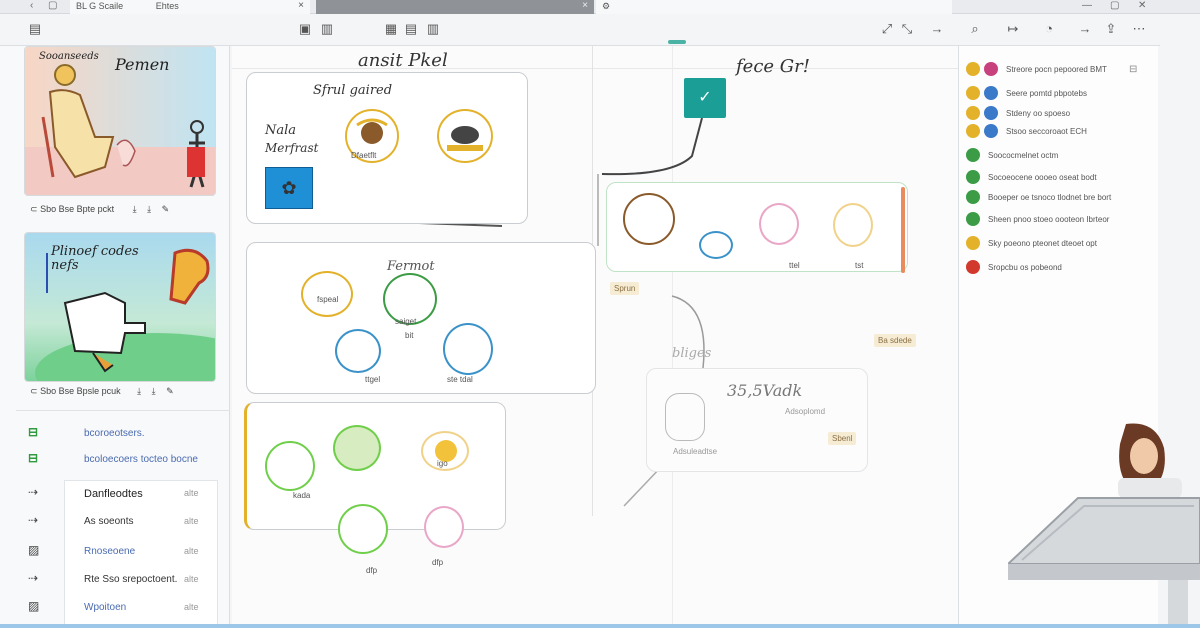 Image resolution: width=1200 pixels, height=628 pixels. I want to click on close-window-icon: ✕, so click(1142, 5).